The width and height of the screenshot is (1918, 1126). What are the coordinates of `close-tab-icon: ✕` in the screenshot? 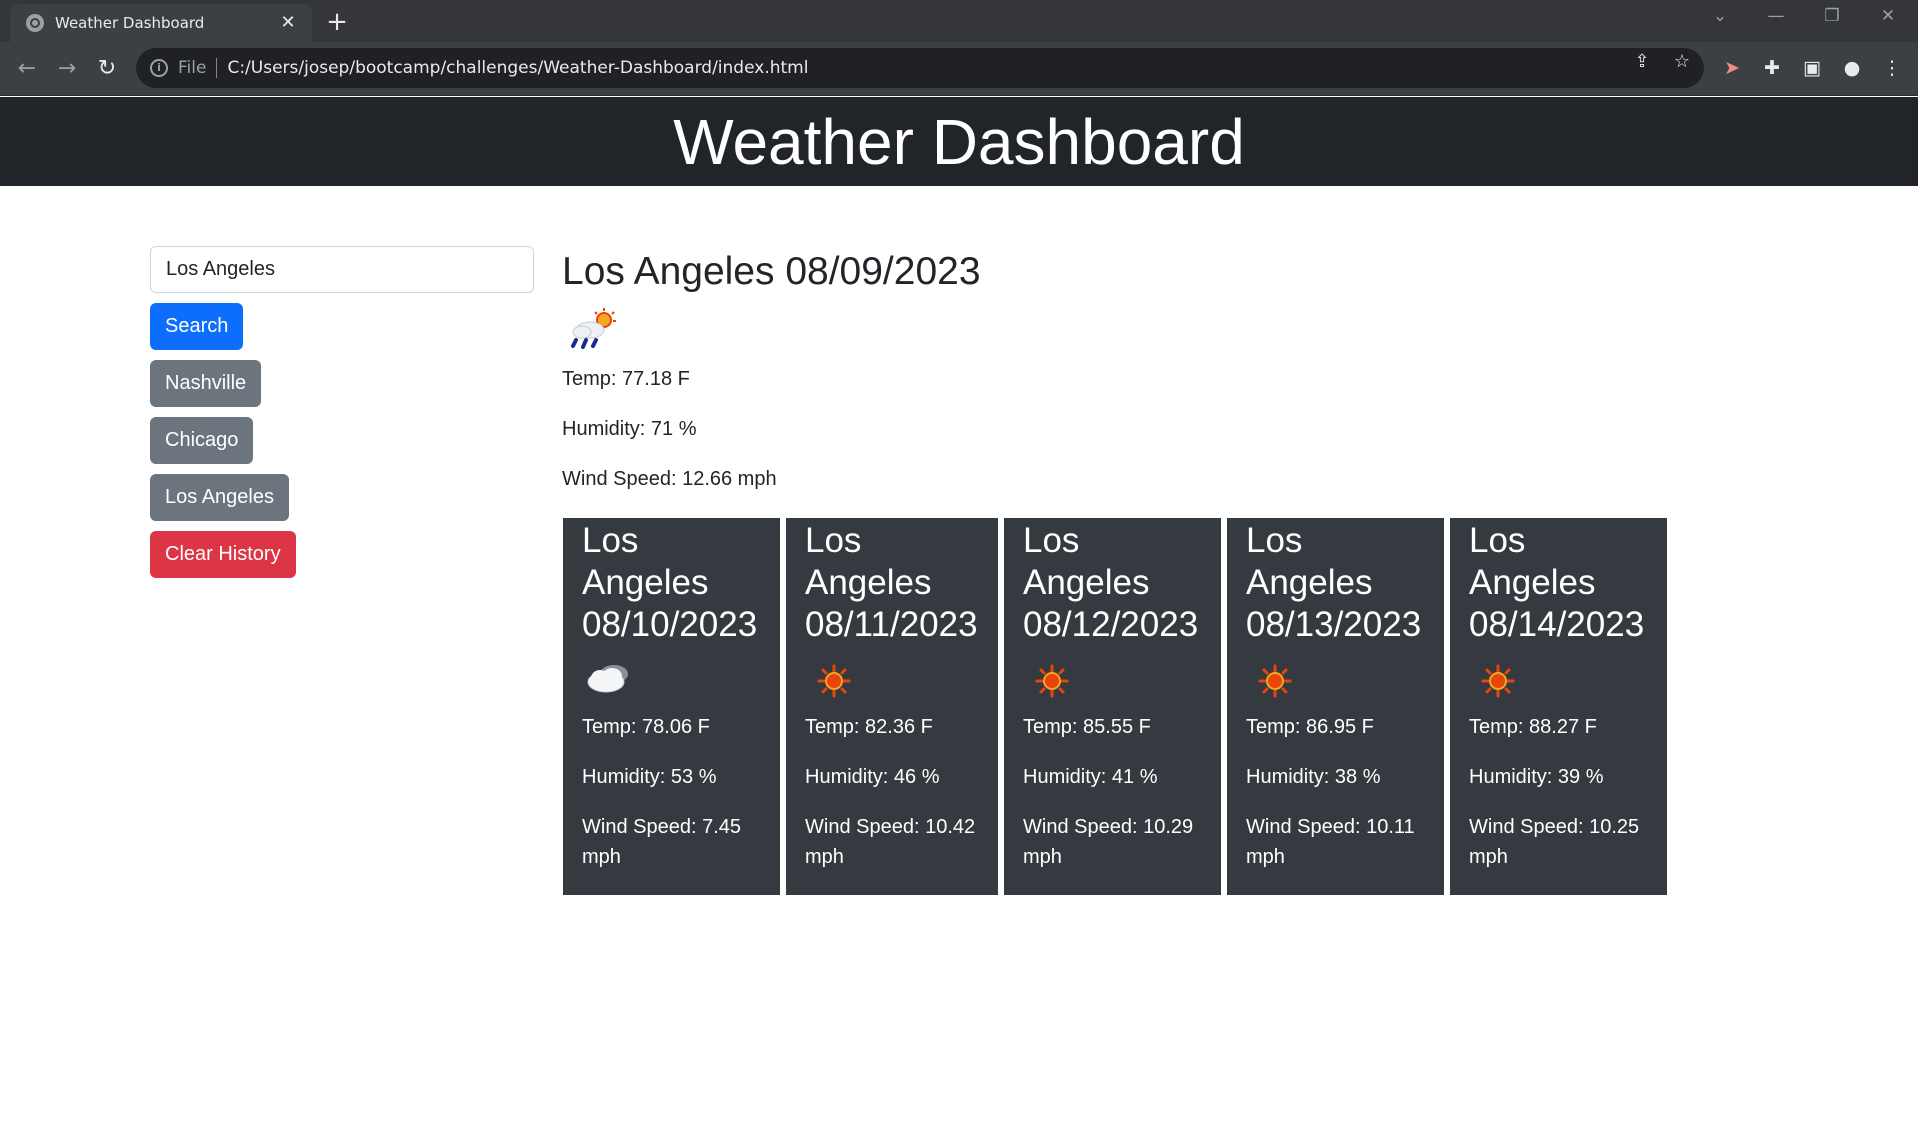 It's located at (288, 23).